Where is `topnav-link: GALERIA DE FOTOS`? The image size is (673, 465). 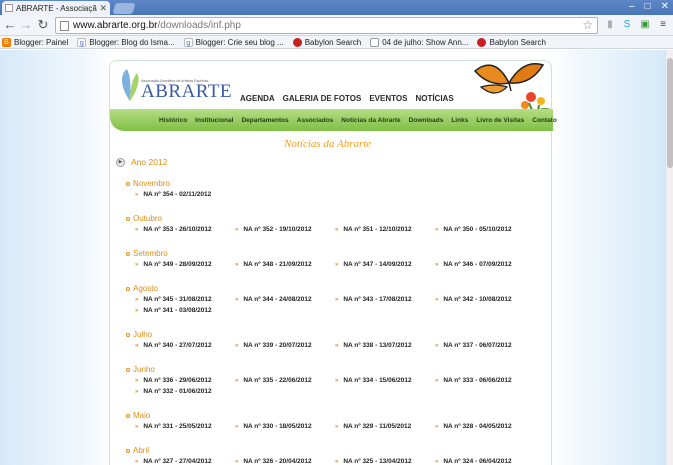 topnav-link: GALERIA DE FOTOS is located at coordinates (322, 98).